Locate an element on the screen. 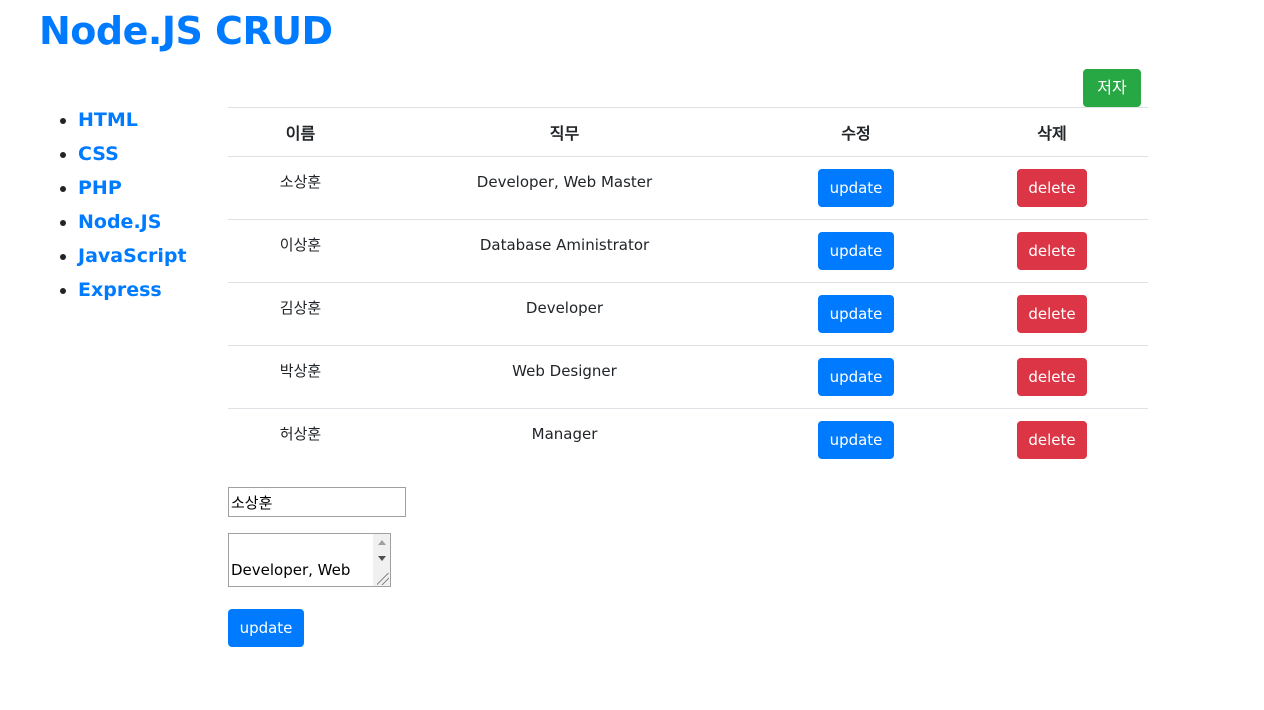 The image size is (1264, 710). page-title: Node.JS CRUD is located at coordinates (186, 31).